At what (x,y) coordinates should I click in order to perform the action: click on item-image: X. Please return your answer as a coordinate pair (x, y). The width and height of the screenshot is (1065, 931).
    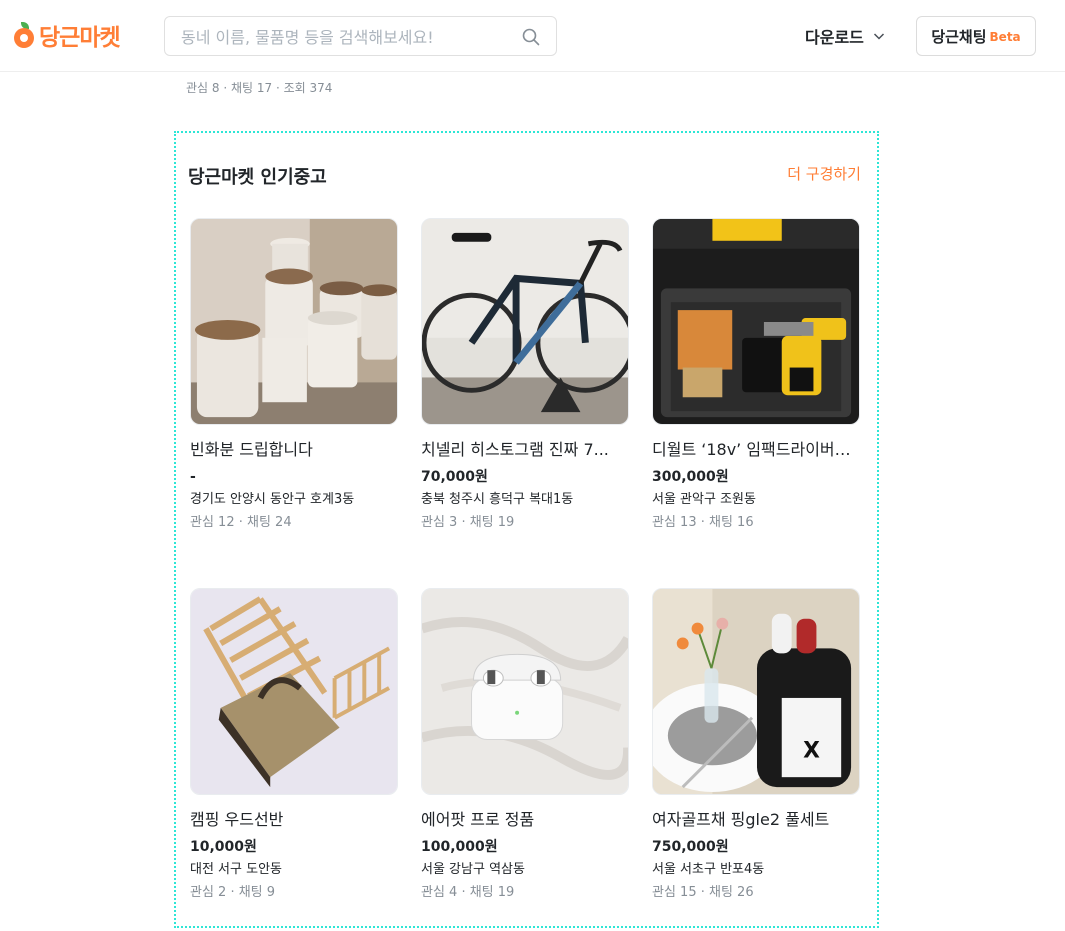
    Looking at the image, I should click on (756, 691).